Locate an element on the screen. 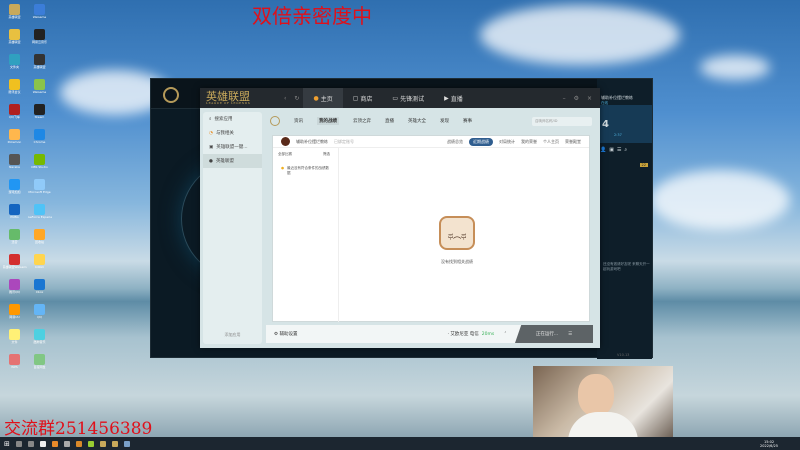 This screenshot has width=800, height=450. desktop-icon: 网易UU is located at coordinates (14, 314).